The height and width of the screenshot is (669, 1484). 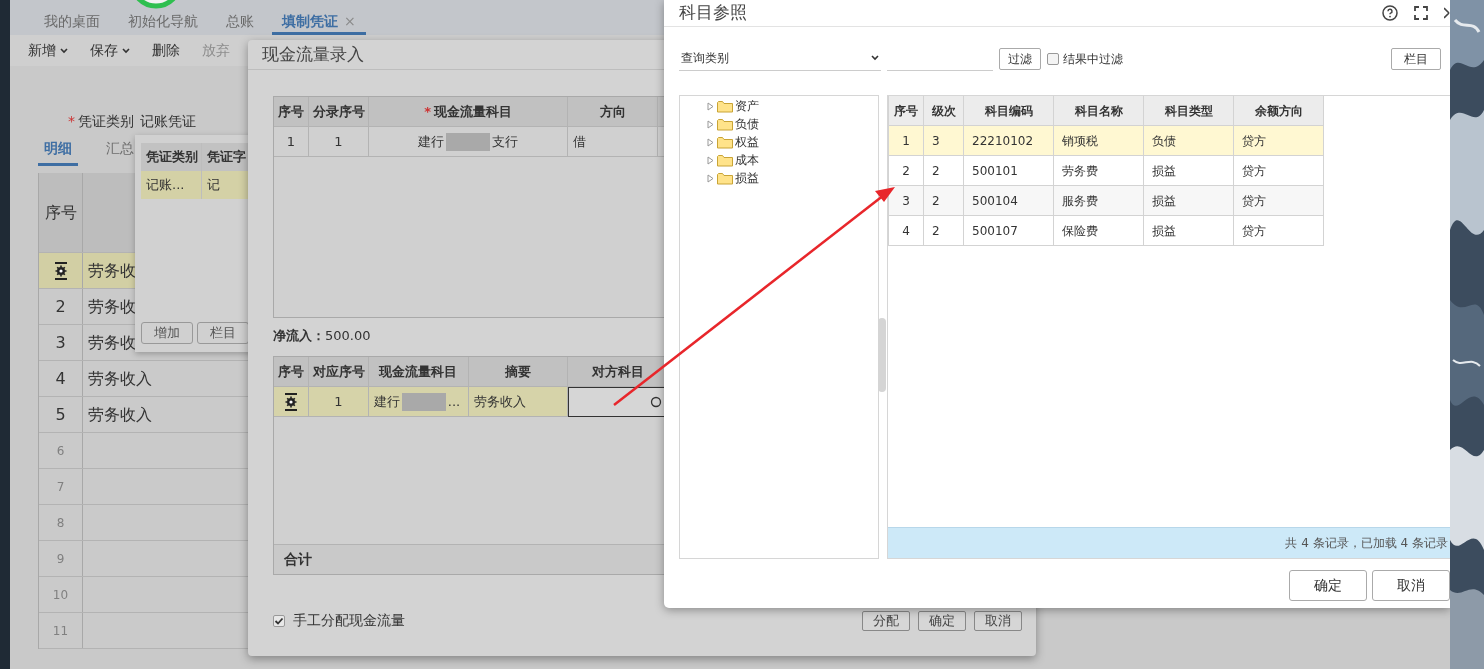 I want to click on column-header: 凭证字, so click(x=226, y=157).